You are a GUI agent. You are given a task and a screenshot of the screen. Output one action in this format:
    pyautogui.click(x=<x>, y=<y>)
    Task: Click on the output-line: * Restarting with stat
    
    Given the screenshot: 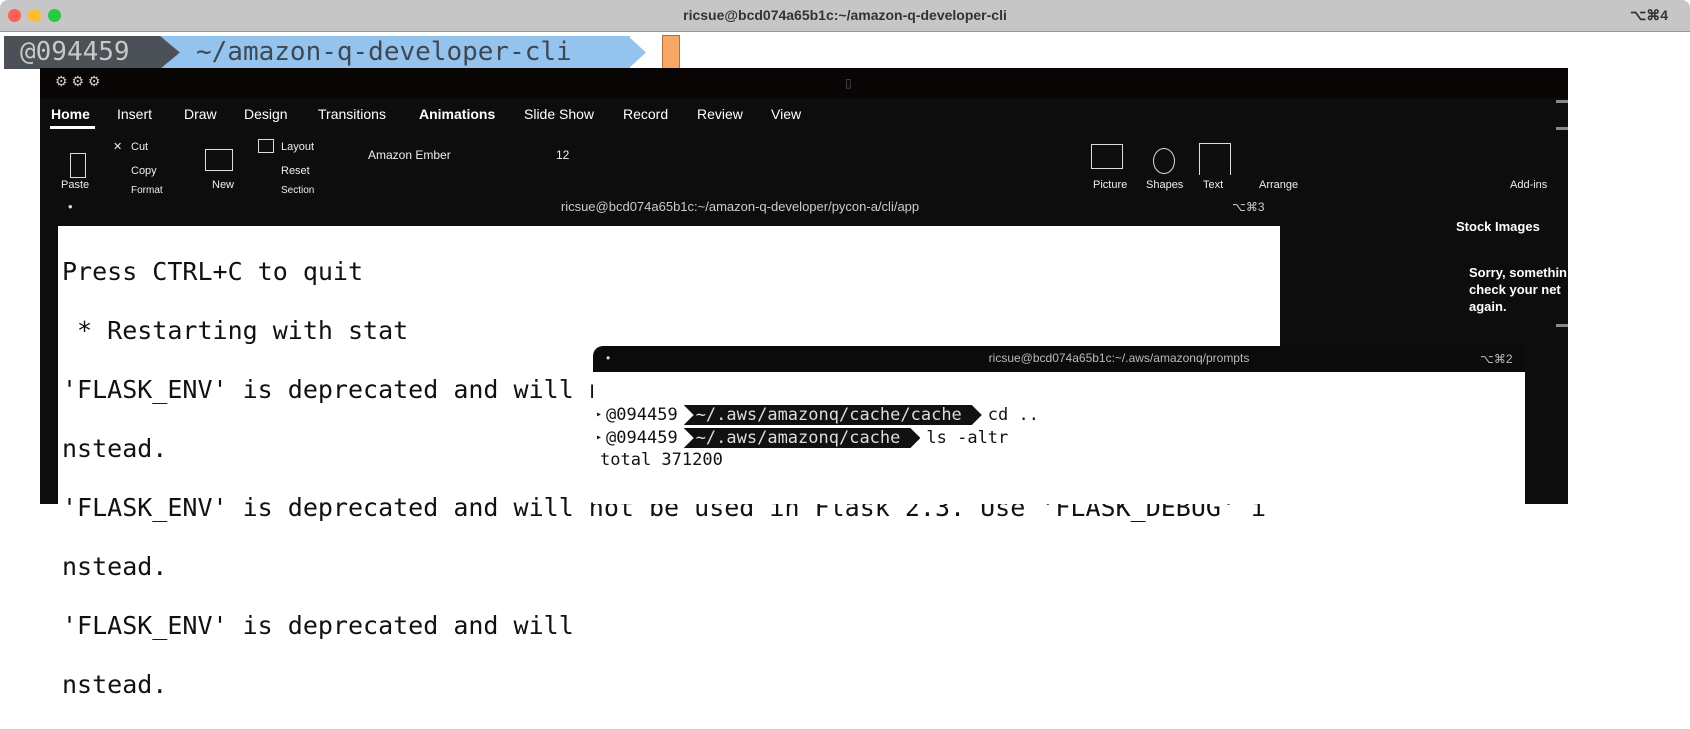 What is the action you would take?
    pyautogui.click(x=235, y=330)
    